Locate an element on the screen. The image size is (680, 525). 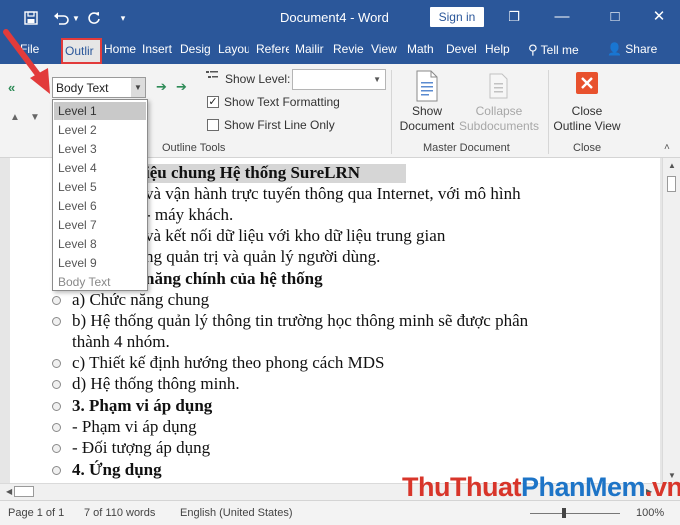
vertical-scrollbar: ▲ ▼ is located at coordinates (671, 320).